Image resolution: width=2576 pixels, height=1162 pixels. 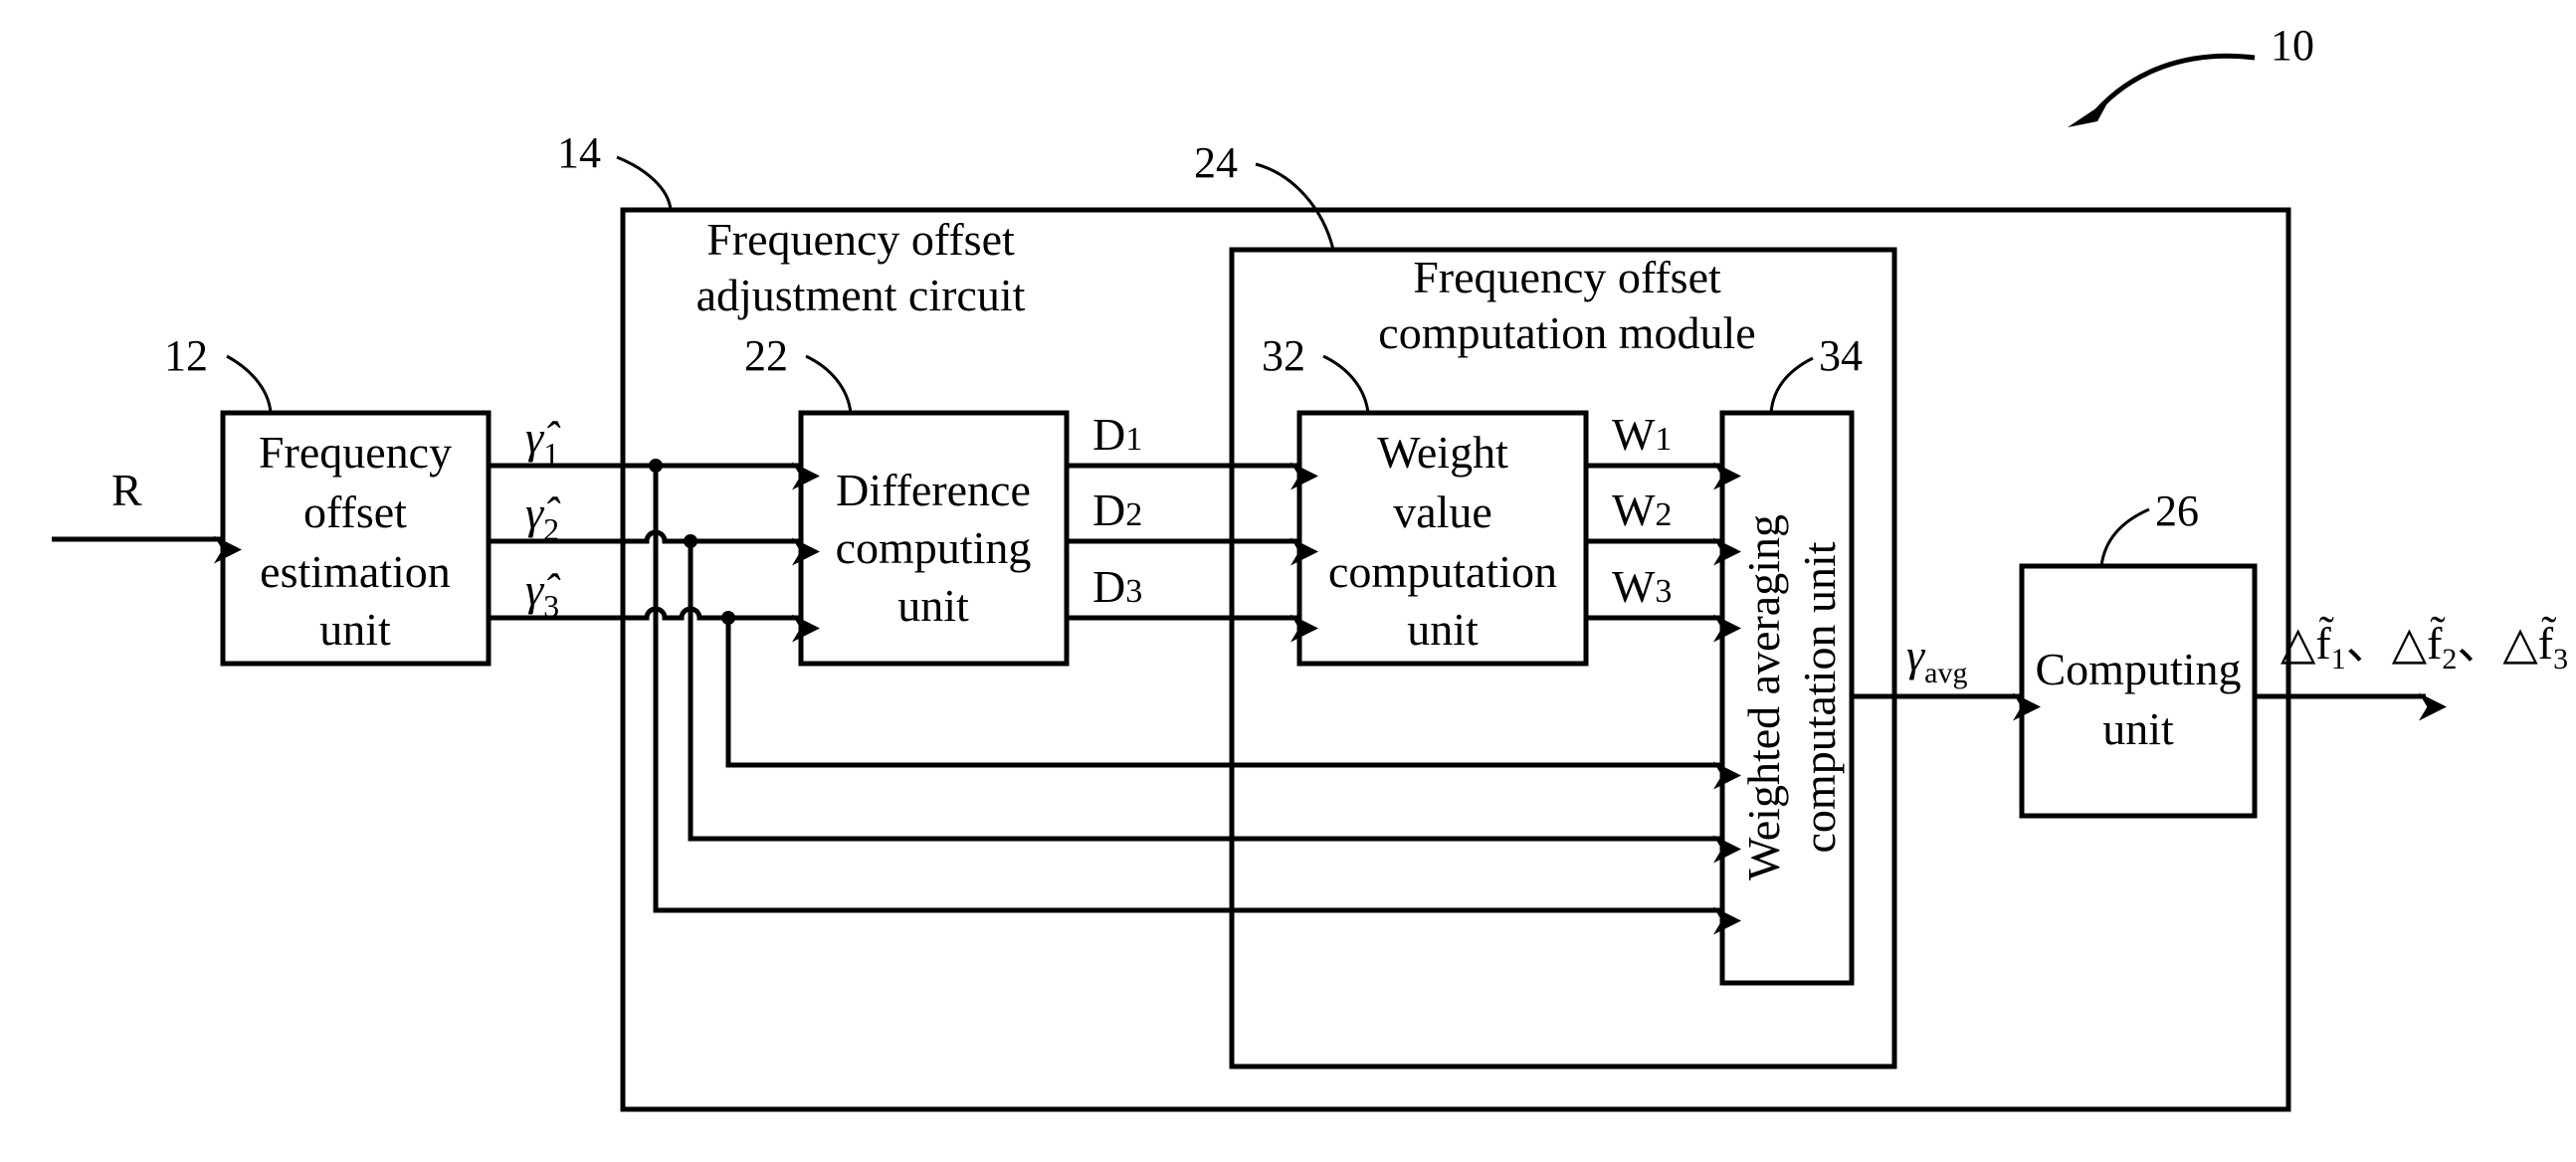 I want to click on label-w3: W3, so click(x=1642, y=586).